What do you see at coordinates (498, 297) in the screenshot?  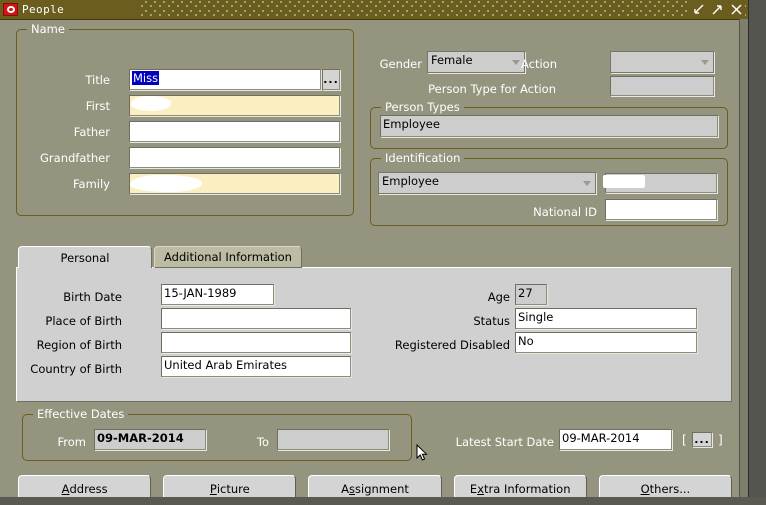 I see `age-label: Age` at bounding box center [498, 297].